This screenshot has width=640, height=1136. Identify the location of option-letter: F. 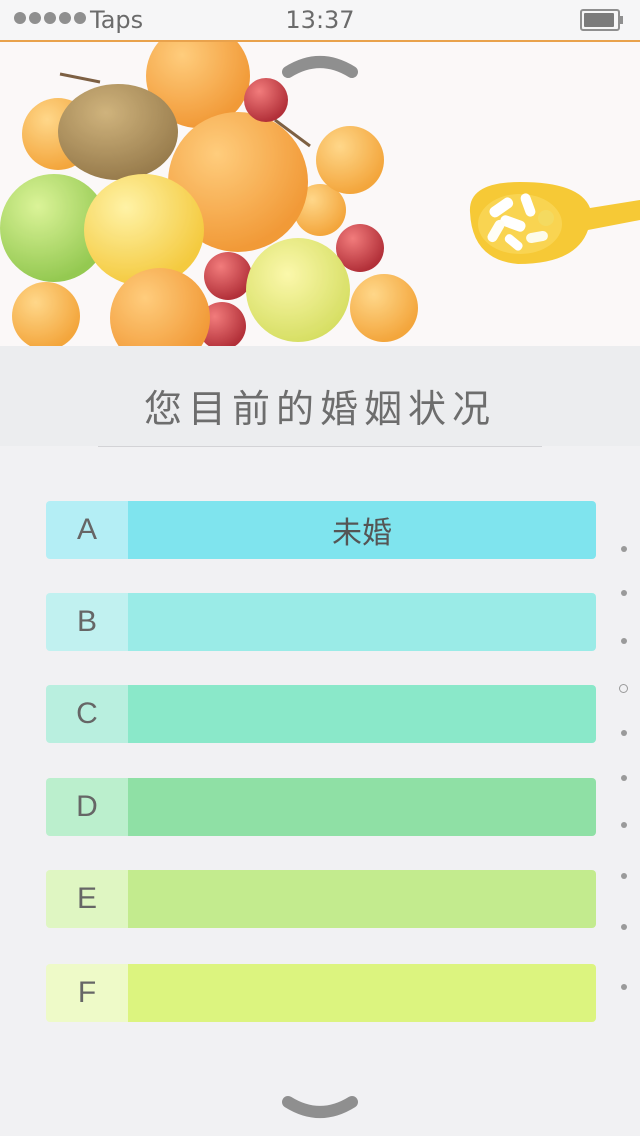
(87, 993).